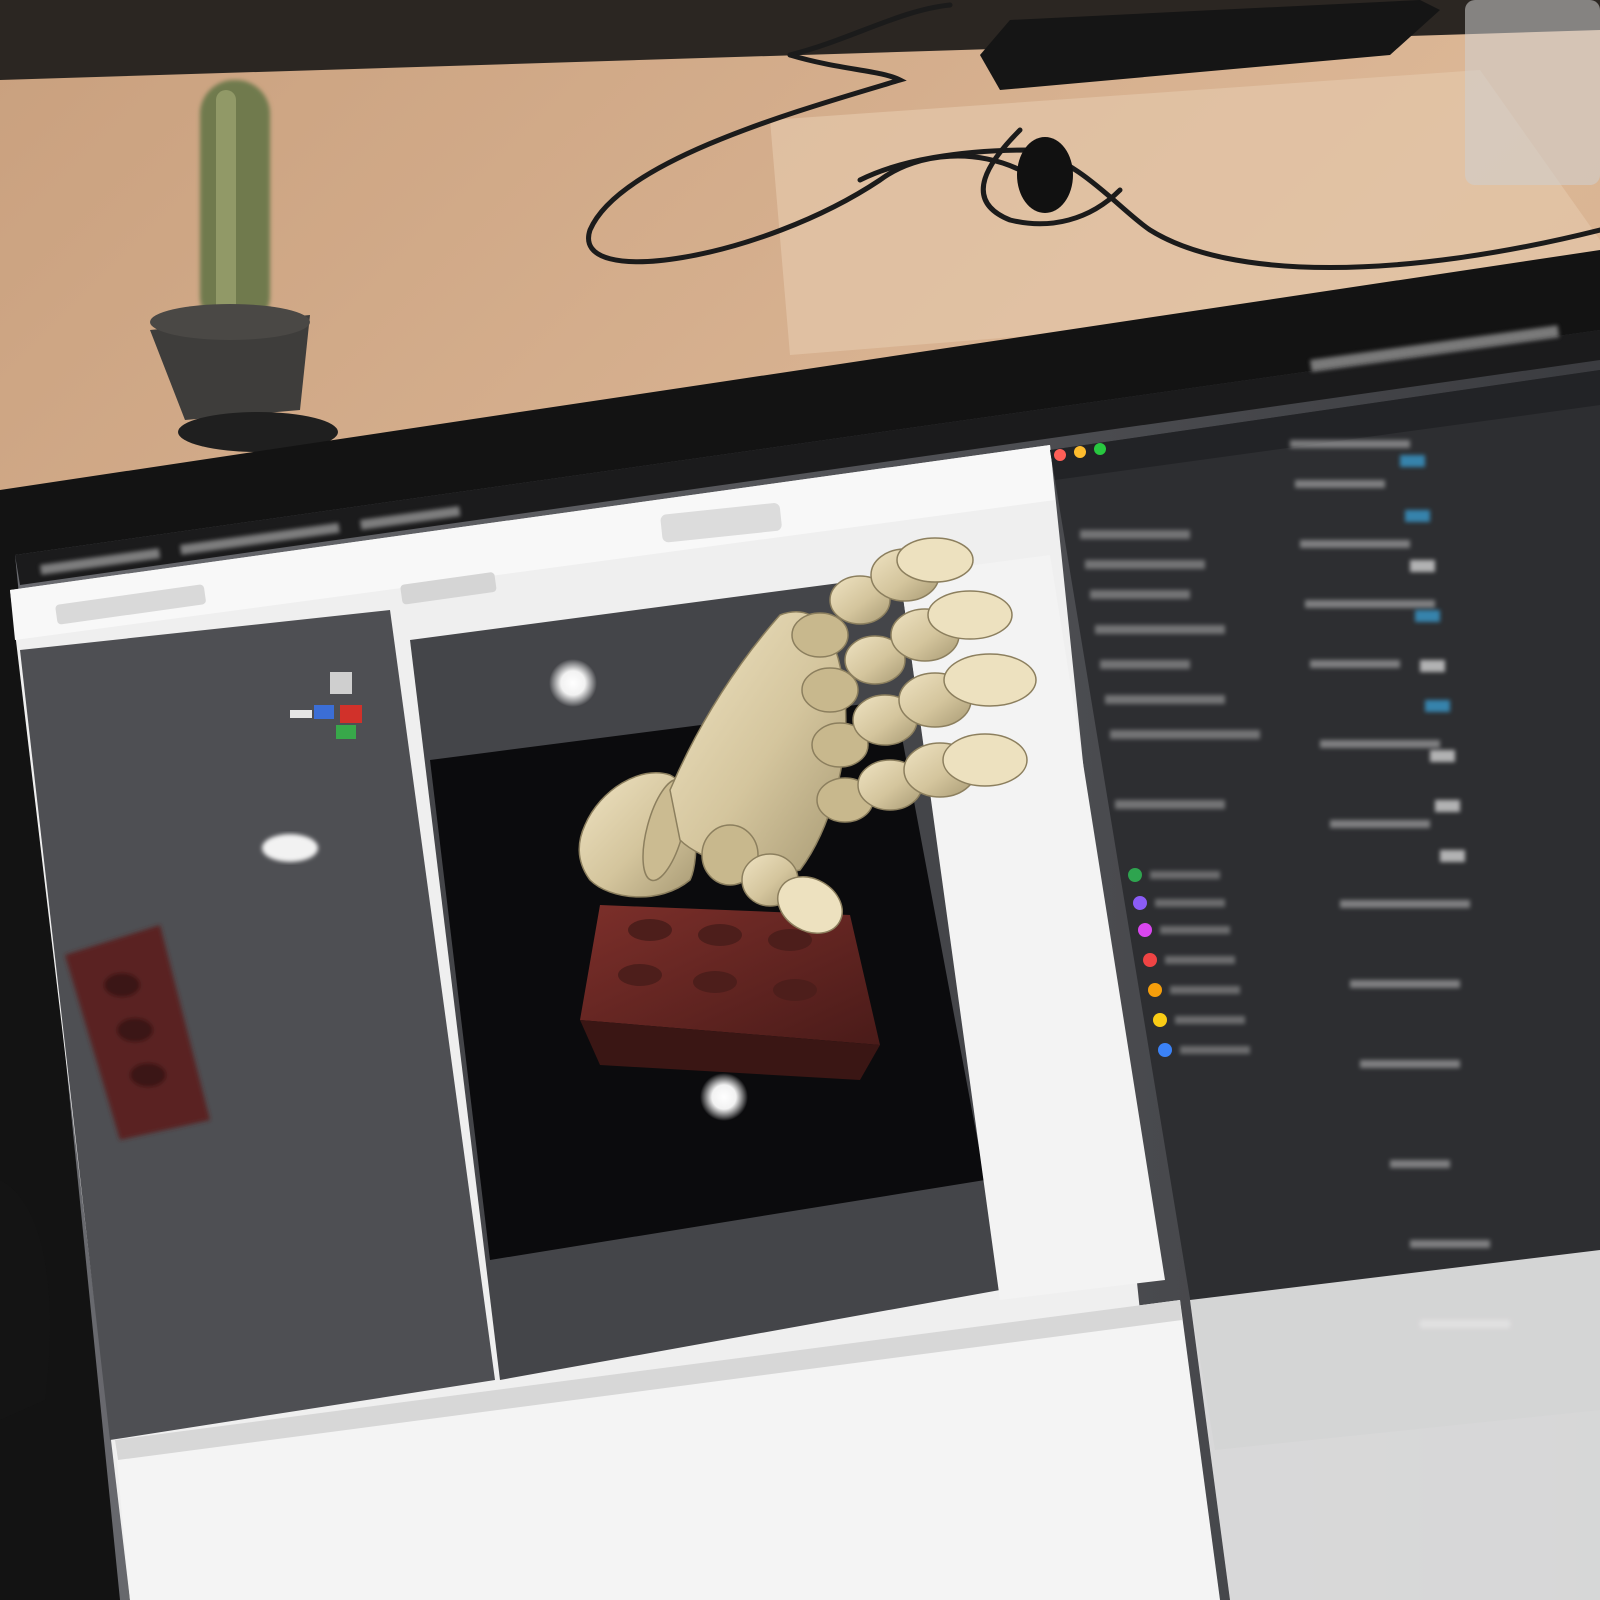 The height and width of the screenshot is (1600, 1600). Describe the element at coordinates (290, 848) in the screenshot. I see `camera-icon` at that location.